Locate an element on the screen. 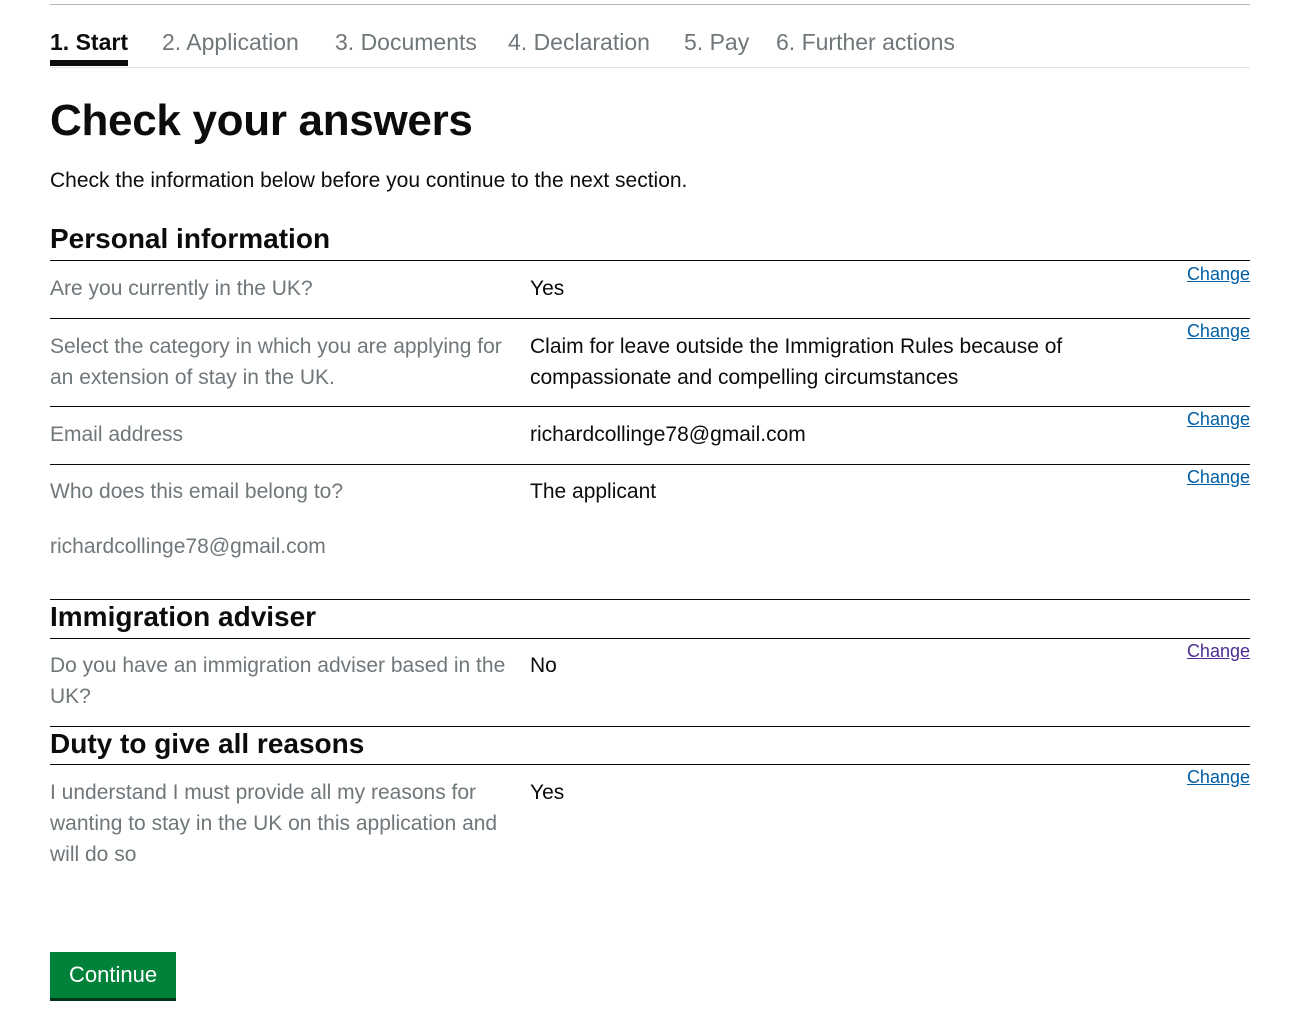 The height and width of the screenshot is (1030, 1296). step-declaration: 4. Declaration is located at coordinates (579, 42).